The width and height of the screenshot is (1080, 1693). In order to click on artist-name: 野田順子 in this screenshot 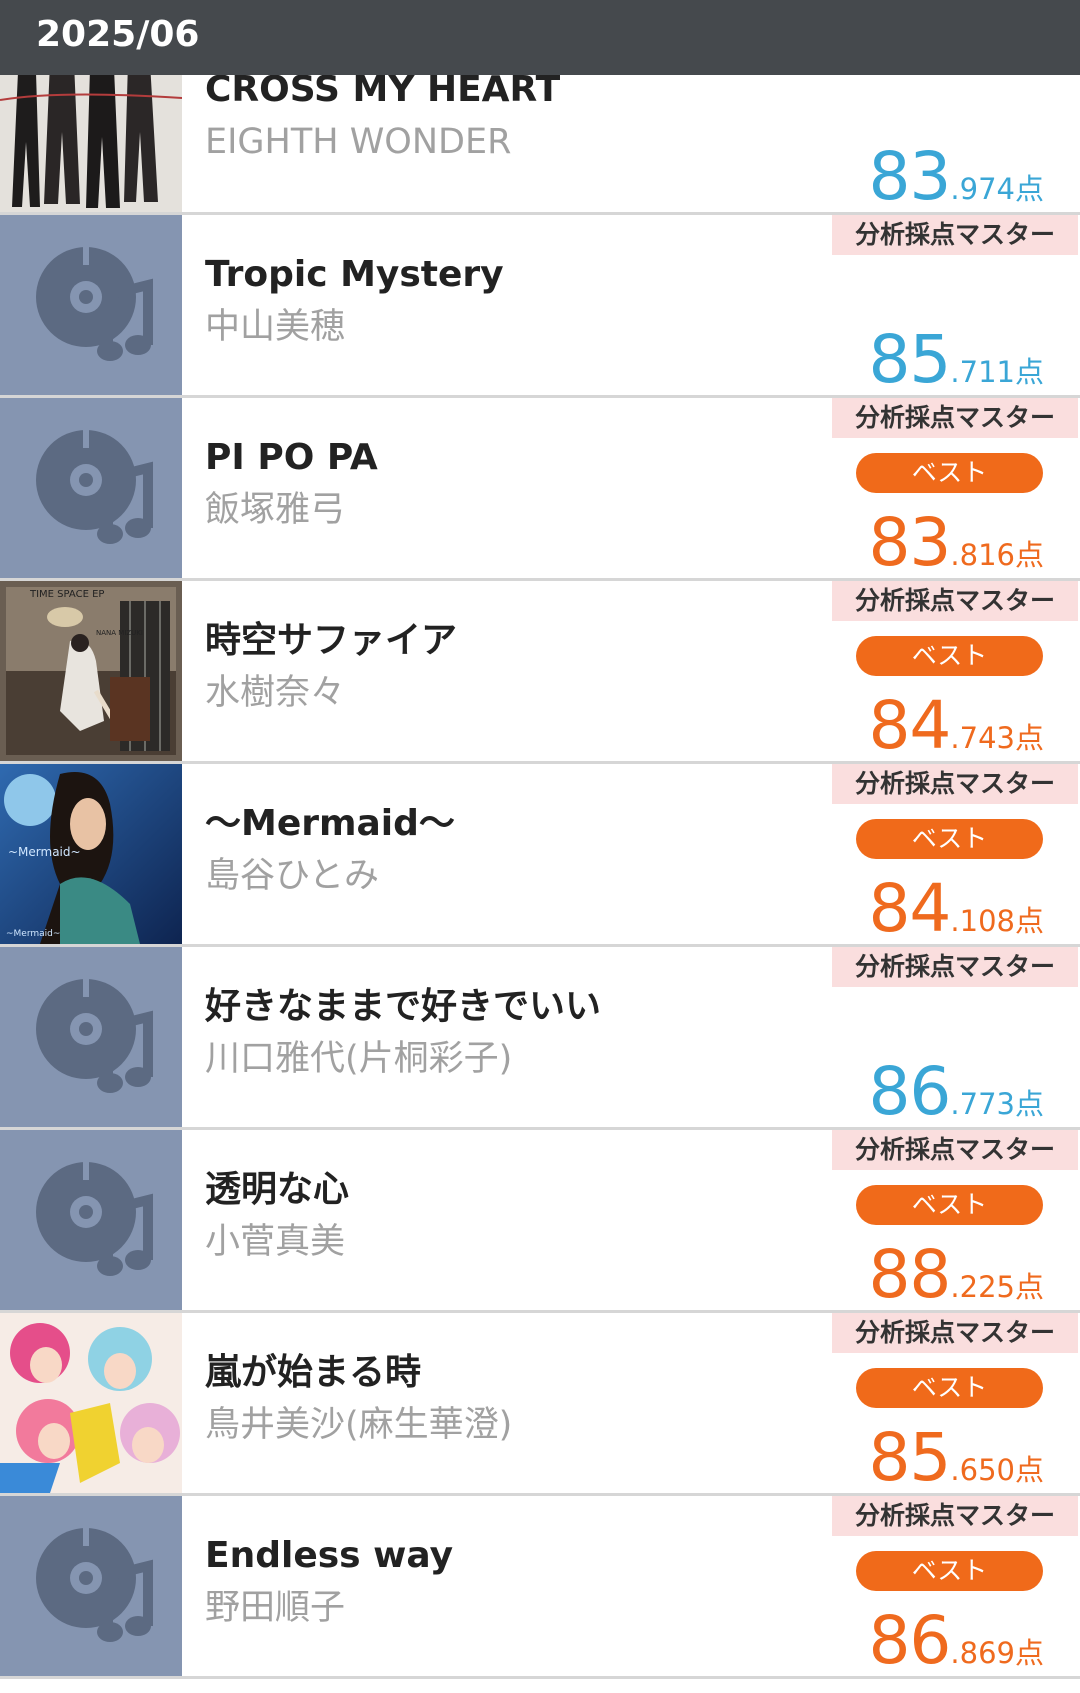, I will do `click(275, 1608)`.